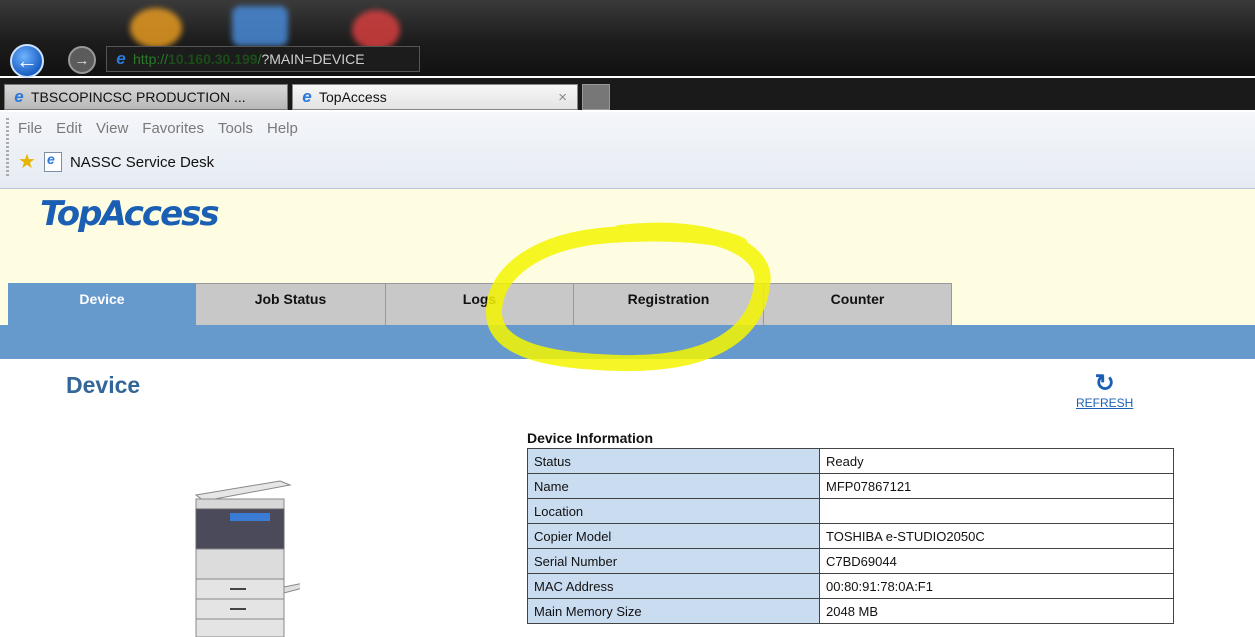  Describe the element at coordinates (102, 298) in the screenshot. I see `tab-label: Device` at that location.